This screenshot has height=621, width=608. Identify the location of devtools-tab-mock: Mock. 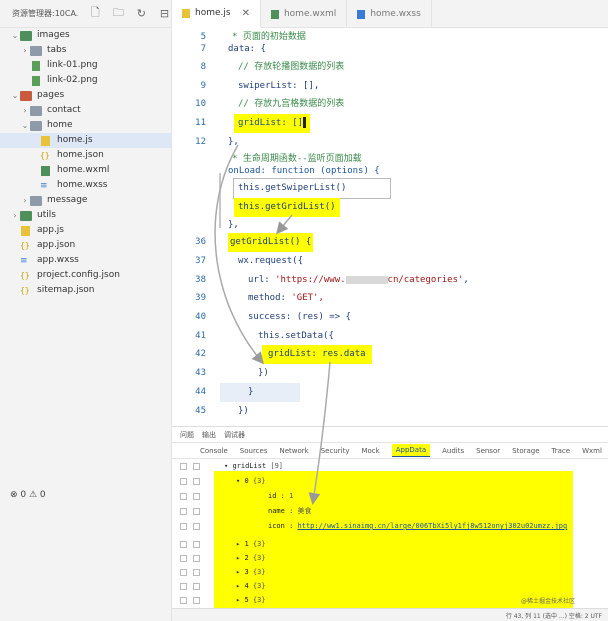
(370, 451).